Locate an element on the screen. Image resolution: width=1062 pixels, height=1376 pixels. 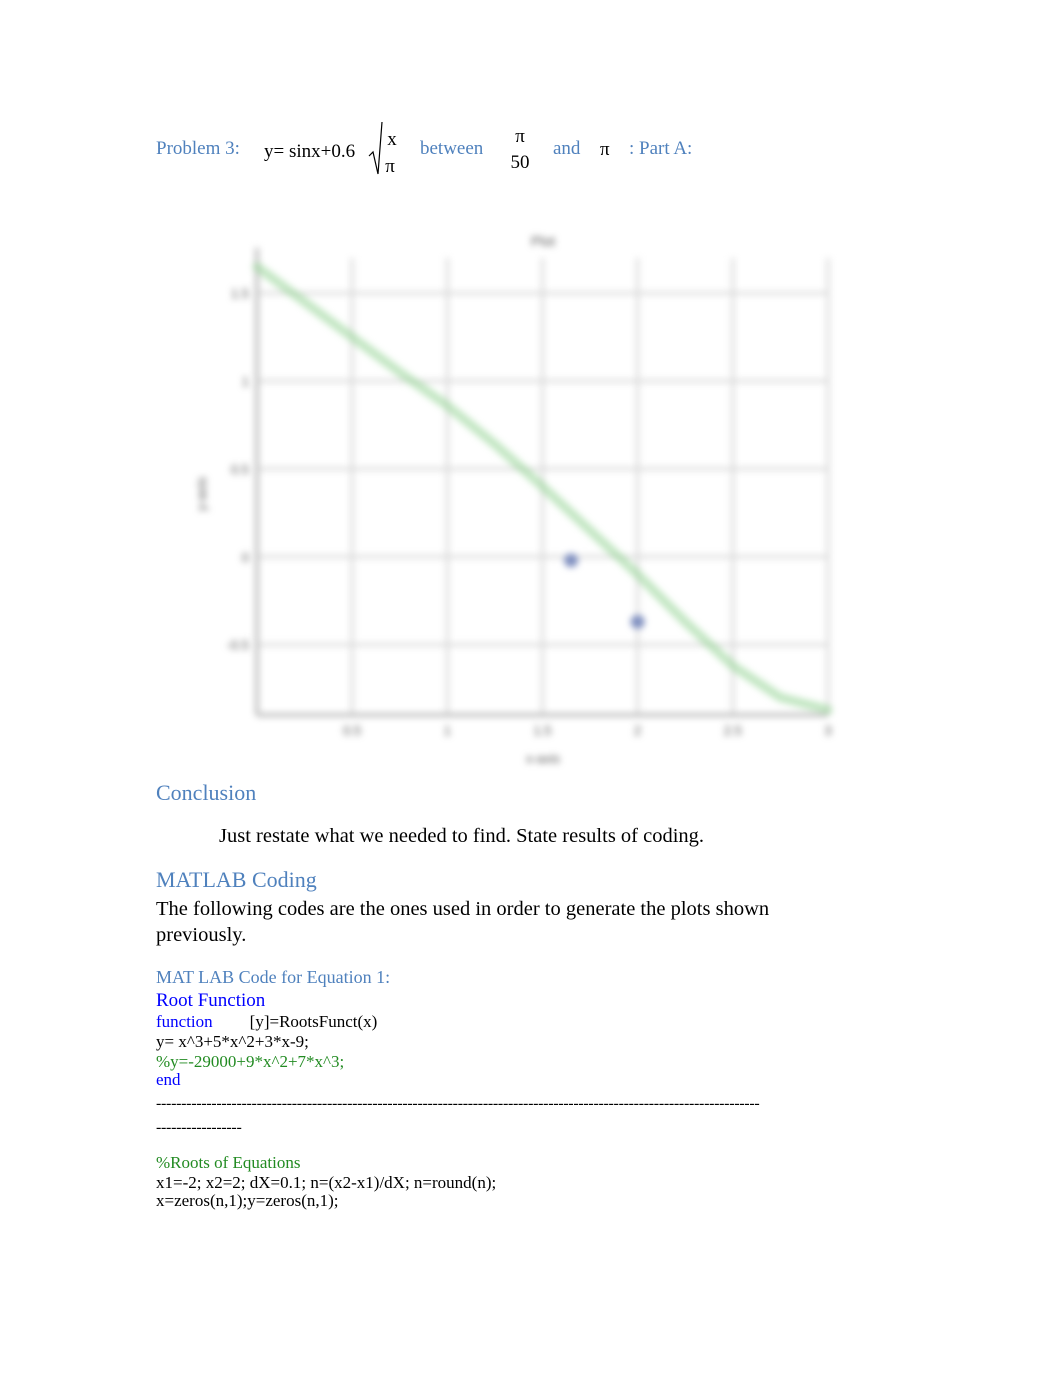
matlab-heading: MATLAB Coding is located at coordinates (236, 879).